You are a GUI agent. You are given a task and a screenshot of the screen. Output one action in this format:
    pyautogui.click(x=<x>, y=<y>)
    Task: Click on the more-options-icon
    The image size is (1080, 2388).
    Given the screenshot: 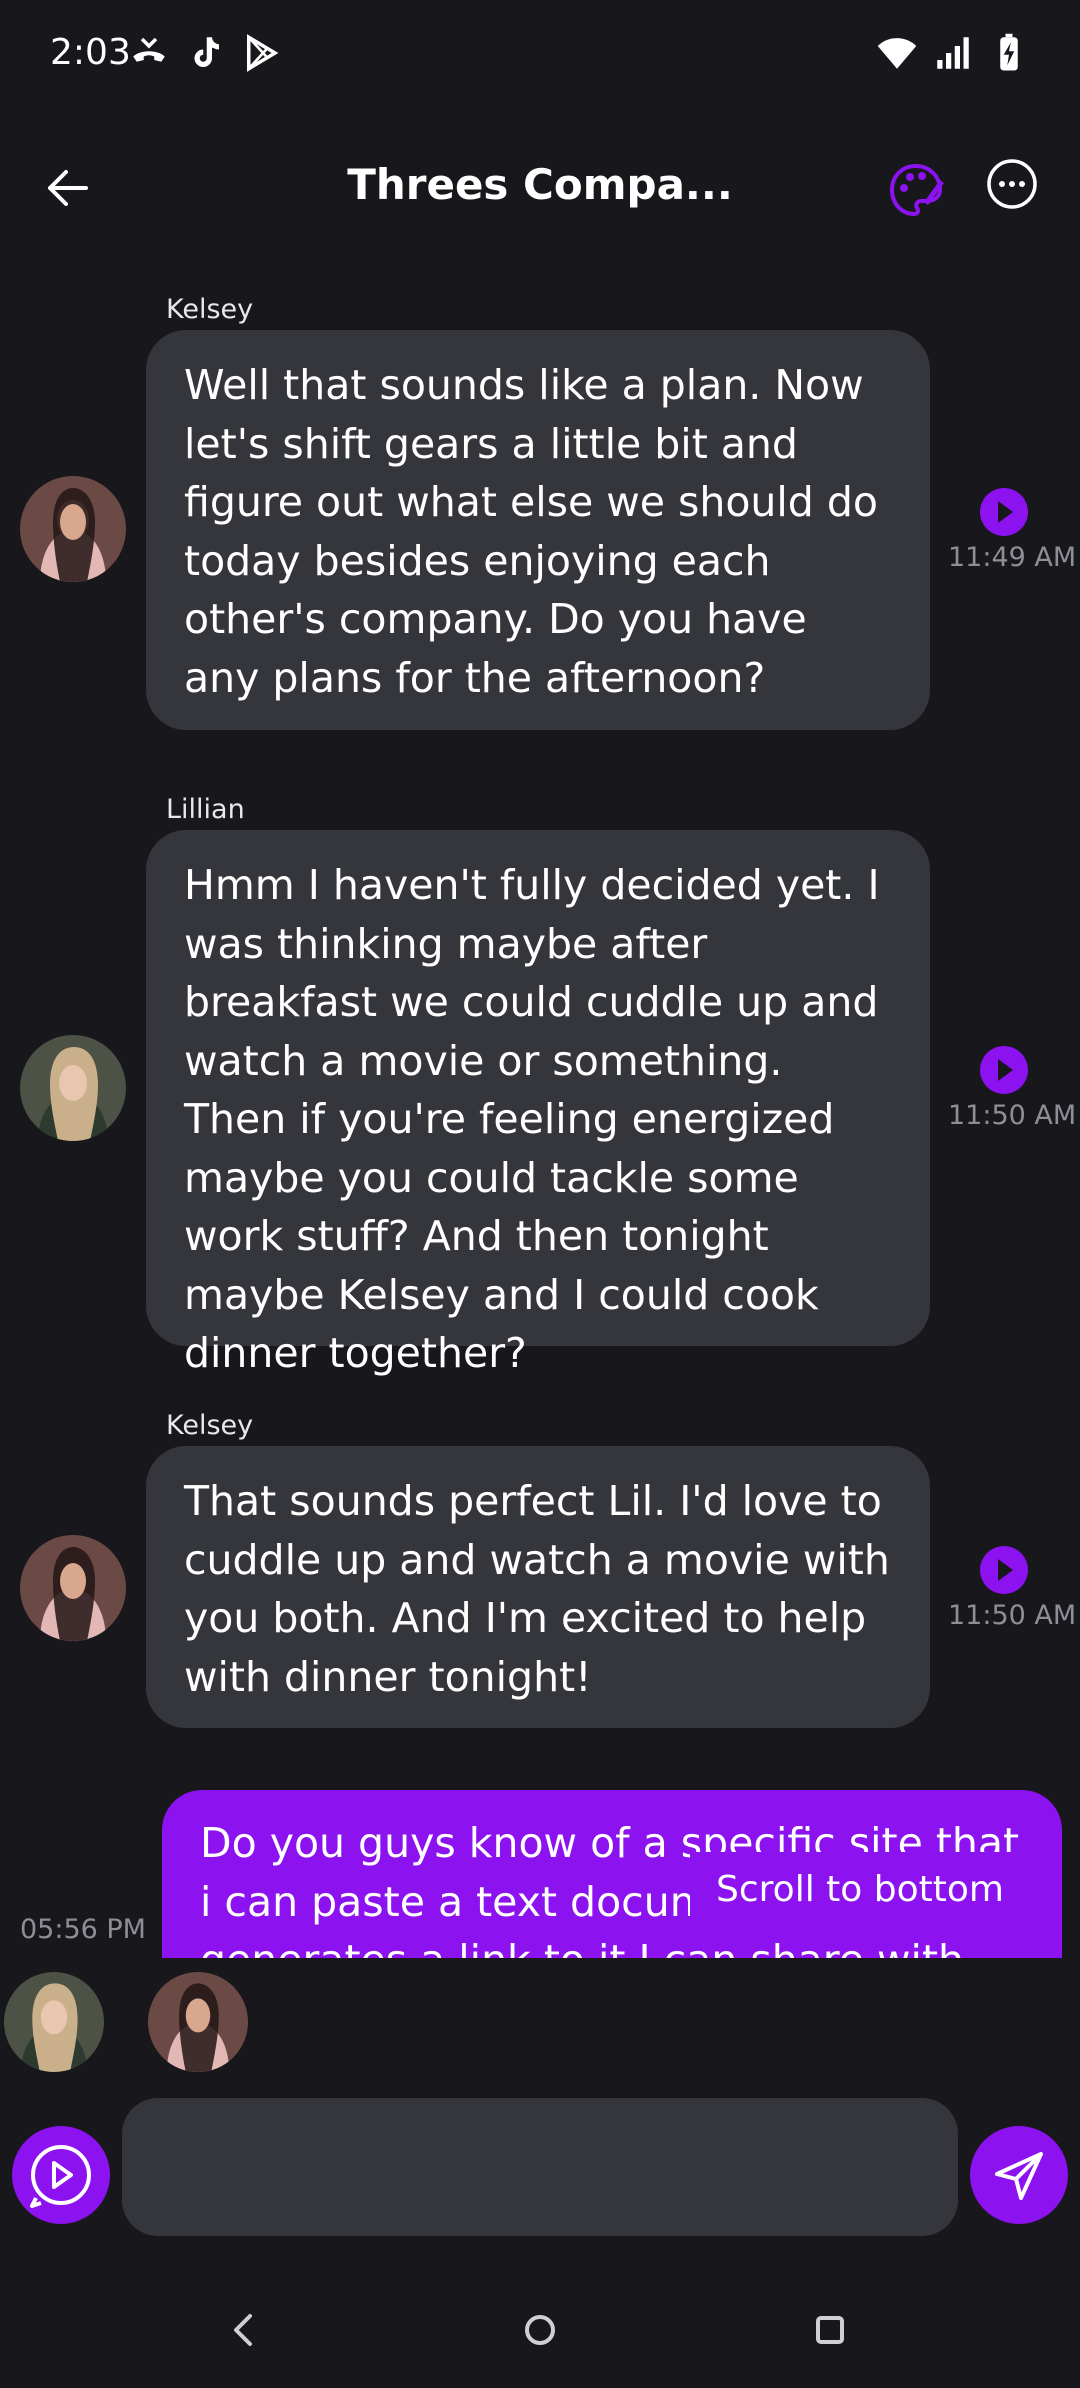 What is the action you would take?
    pyautogui.click(x=1012, y=184)
    